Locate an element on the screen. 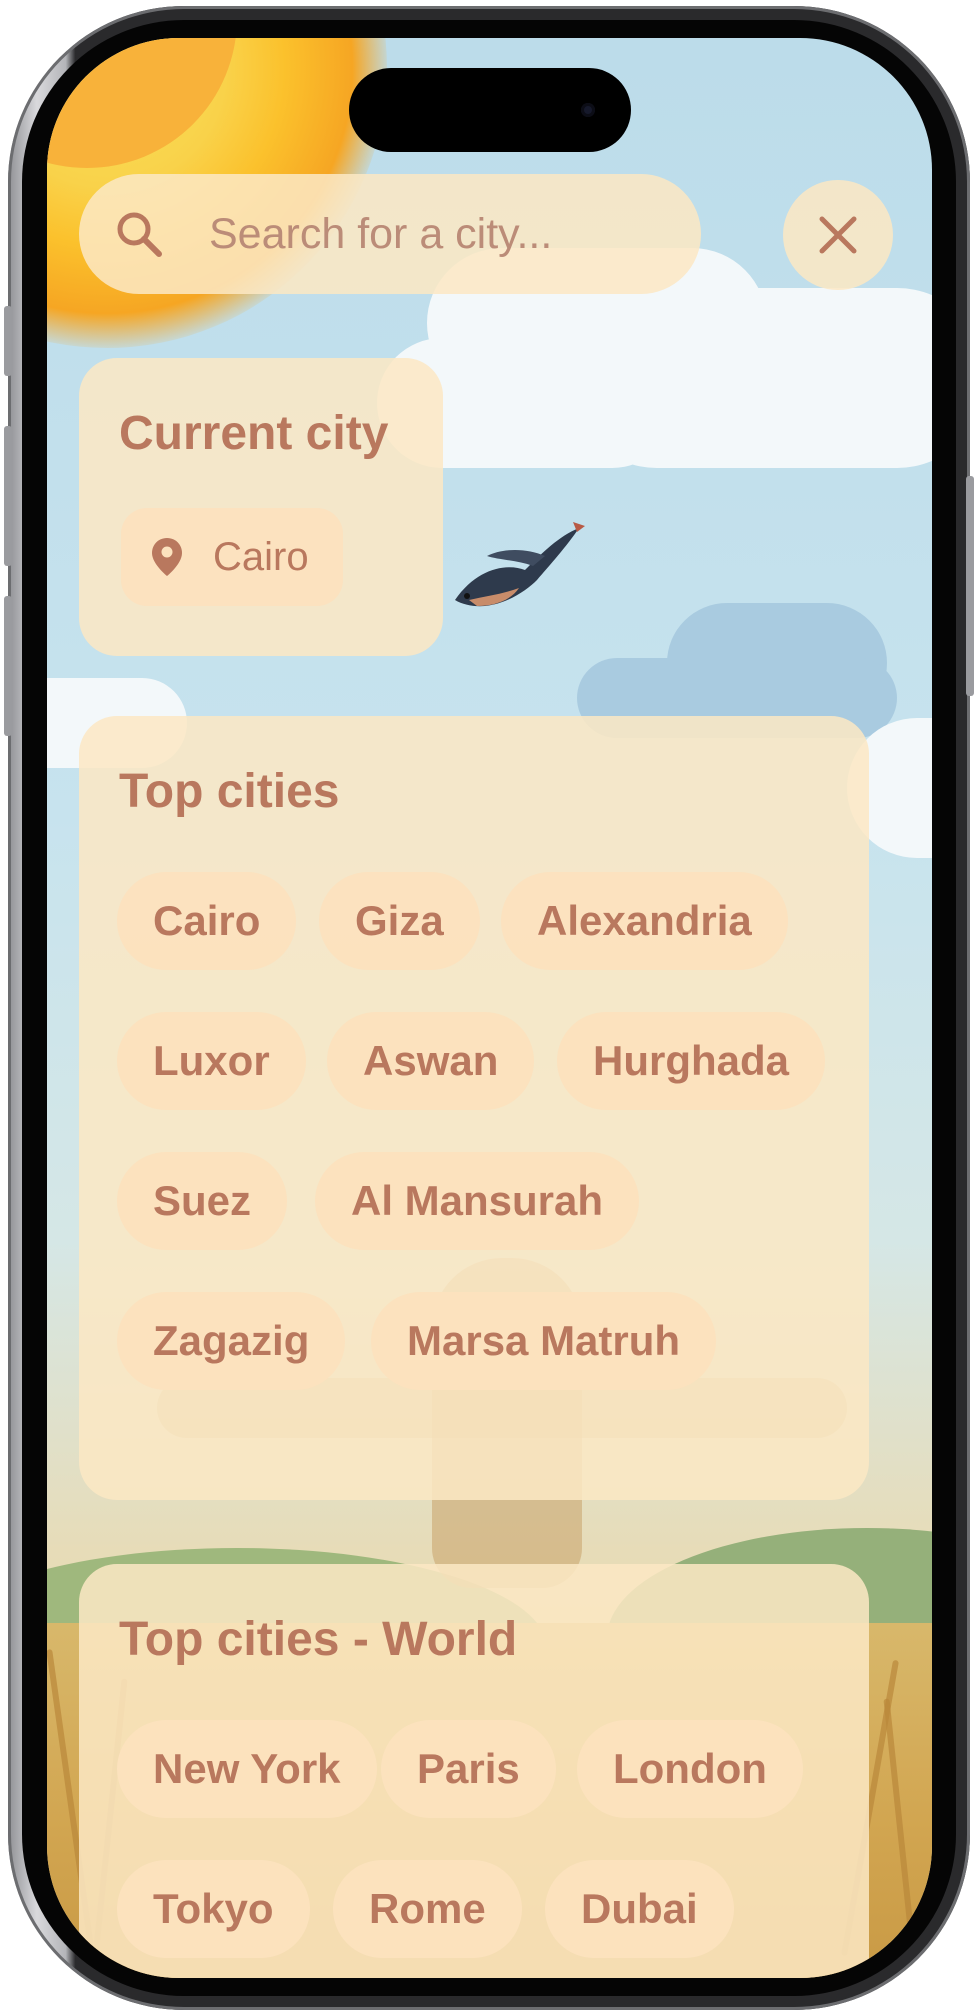  city-chip-rome: Rome is located at coordinates (427, 1909).